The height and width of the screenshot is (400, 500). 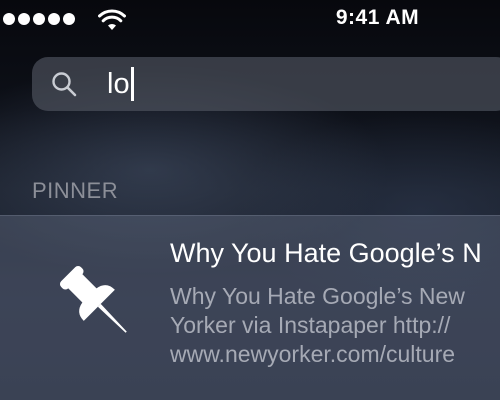 What do you see at coordinates (112, 19) in the screenshot?
I see `wifi-icon` at bounding box center [112, 19].